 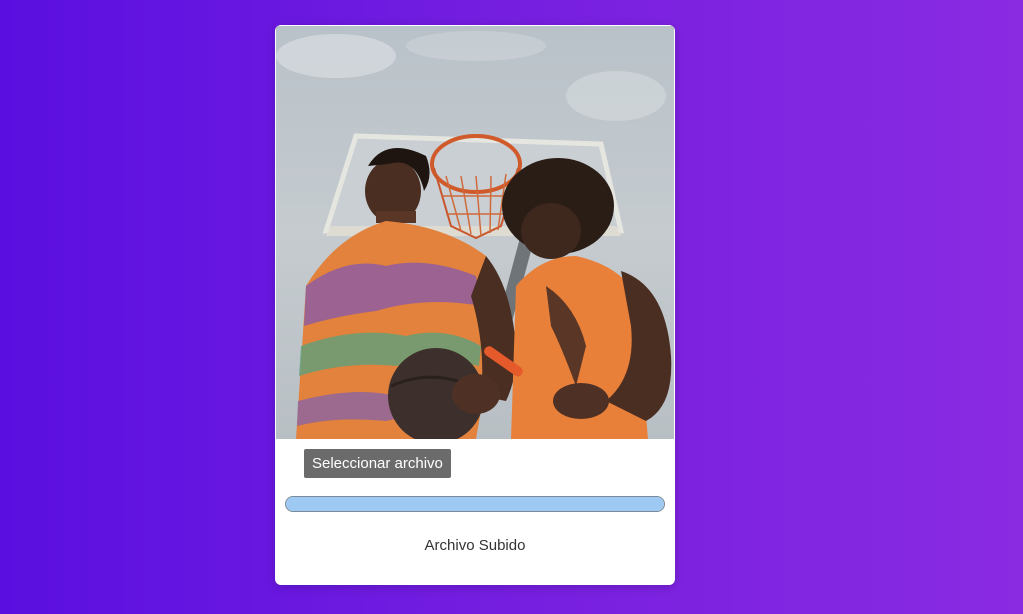 I want to click on upload-progress-fill, so click(x=475, y=504).